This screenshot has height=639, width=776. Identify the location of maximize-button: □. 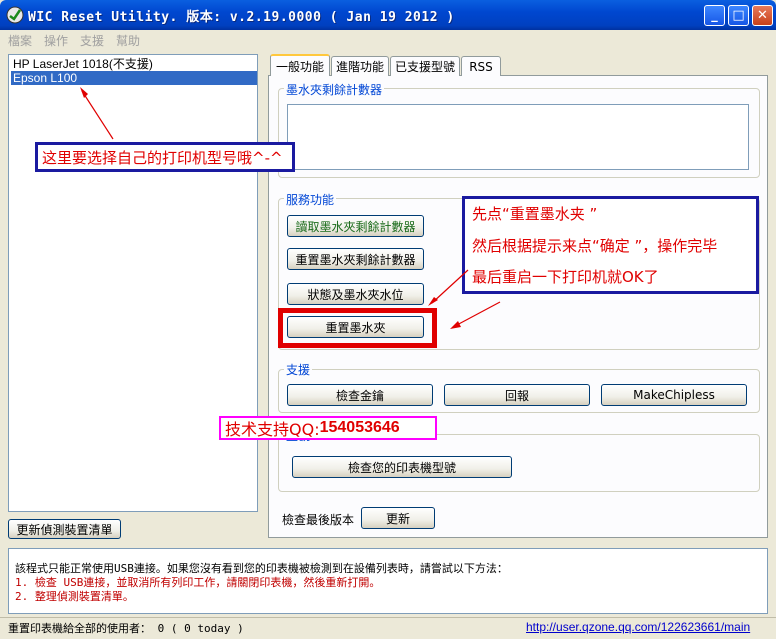
(738, 15).